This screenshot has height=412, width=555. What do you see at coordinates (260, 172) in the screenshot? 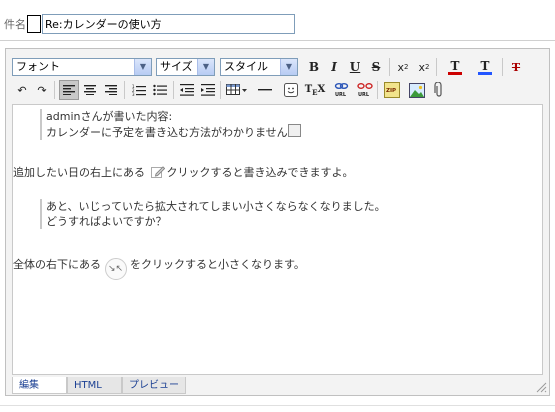
I see `paragraph-text: クリックすると書き込みできますよ。` at bounding box center [260, 172].